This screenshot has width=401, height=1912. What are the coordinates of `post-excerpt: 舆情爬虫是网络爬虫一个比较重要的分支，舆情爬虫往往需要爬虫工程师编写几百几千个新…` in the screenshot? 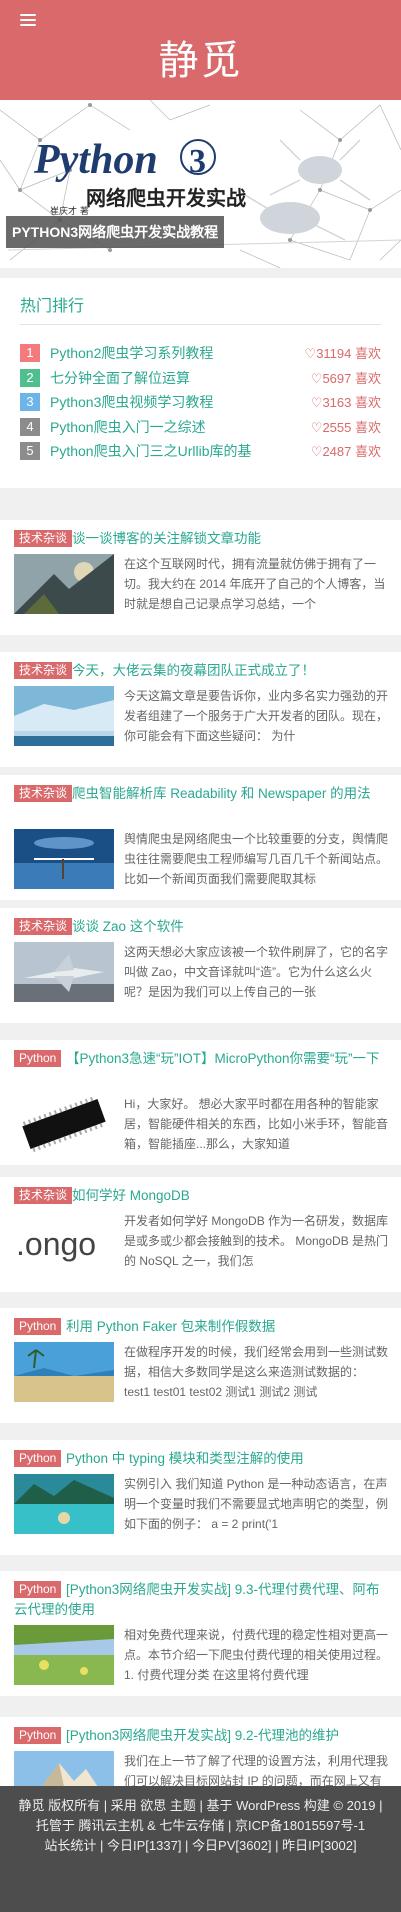 It's located at (256, 859).